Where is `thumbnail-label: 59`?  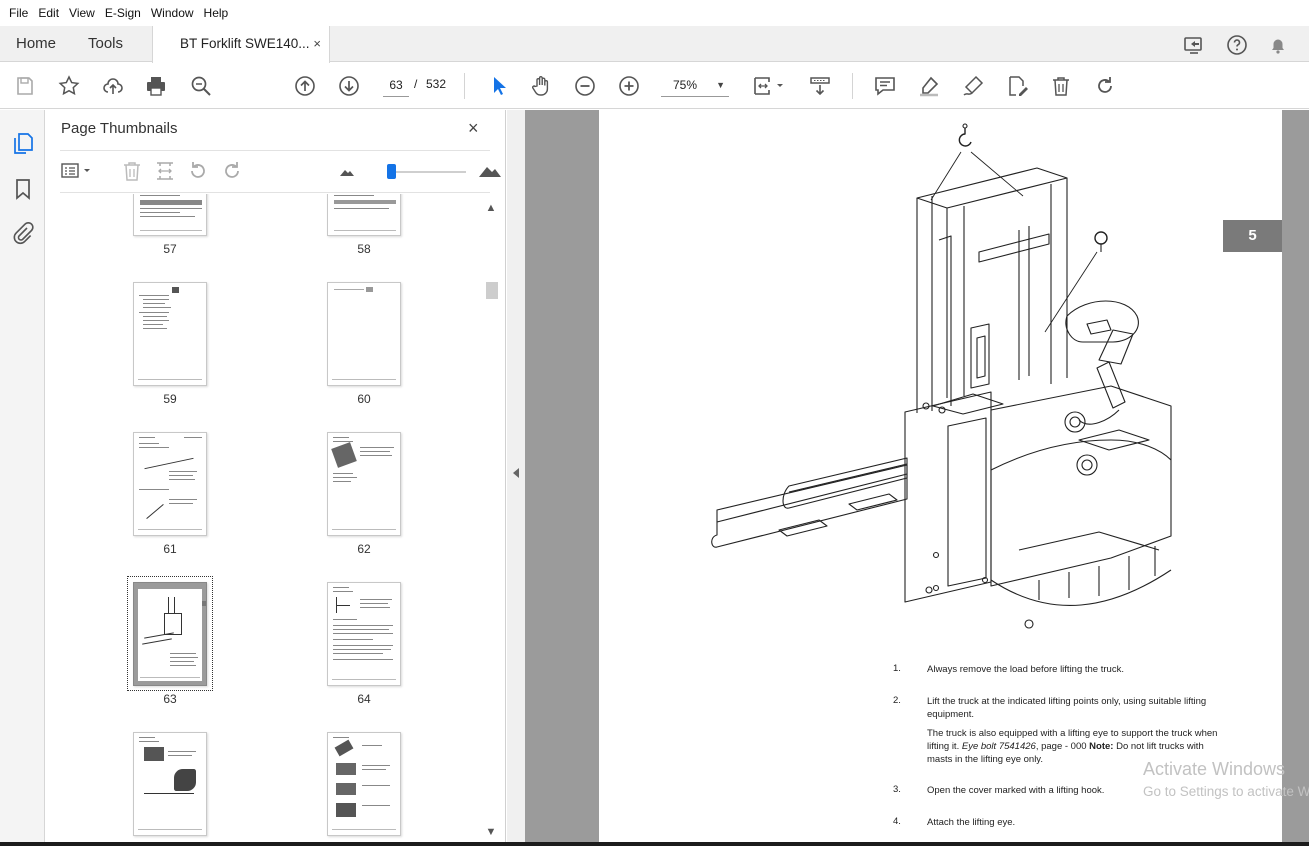 thumbnail-label: 59 is located at coordinates (170, 399).